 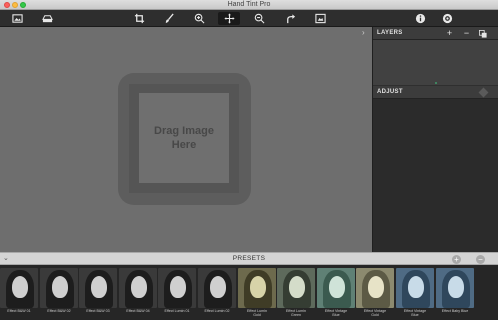 What do you see at coordinates (249, 18) in the screenshot?
I see `toolbar` at bounding box center [249, 18].